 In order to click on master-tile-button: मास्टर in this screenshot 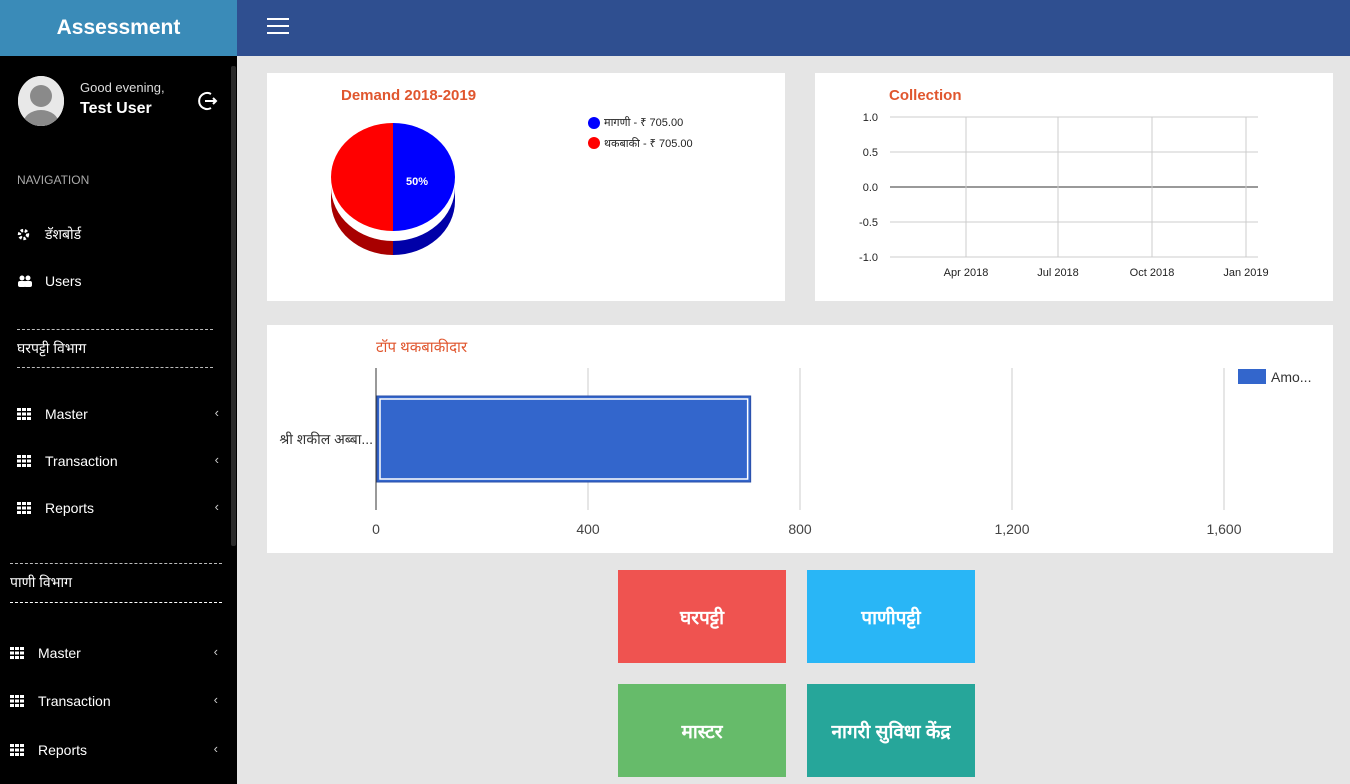, I will do `click(702, 730)`.